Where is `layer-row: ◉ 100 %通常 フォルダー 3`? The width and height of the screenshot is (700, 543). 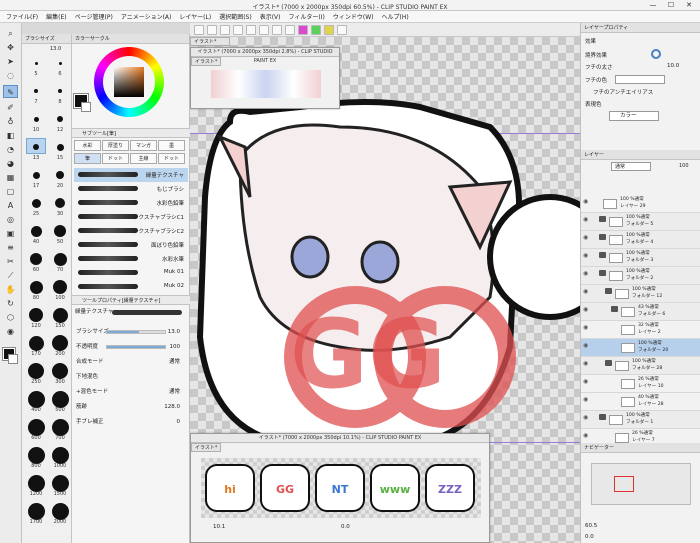 layer-row: ◉ 100 %通常 フォルダー 3 is located at coordinates (640, 258).